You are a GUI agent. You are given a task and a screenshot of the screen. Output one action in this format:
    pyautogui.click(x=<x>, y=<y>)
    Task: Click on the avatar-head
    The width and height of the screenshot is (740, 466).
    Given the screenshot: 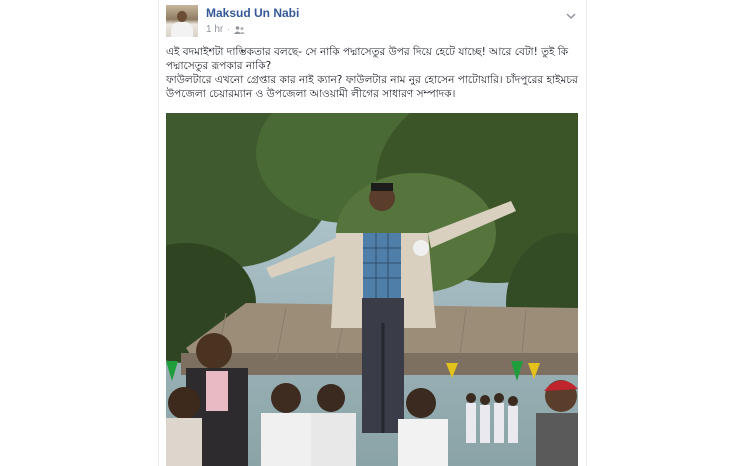 What is the action you would take?
    pyautogui.click(x=182, y=16)
    